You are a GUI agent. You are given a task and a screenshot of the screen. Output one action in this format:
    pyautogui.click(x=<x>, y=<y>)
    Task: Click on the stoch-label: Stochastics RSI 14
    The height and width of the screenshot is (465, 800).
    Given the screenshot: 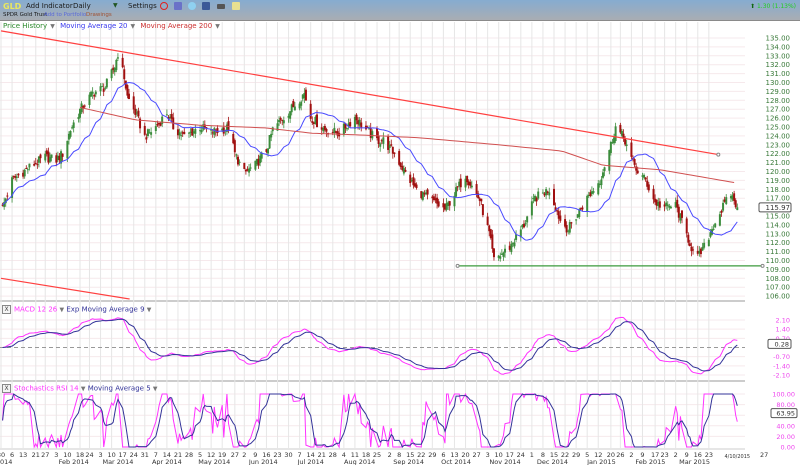 What is the action you would take?
    pyautogui.click(x=46, y=389)
    